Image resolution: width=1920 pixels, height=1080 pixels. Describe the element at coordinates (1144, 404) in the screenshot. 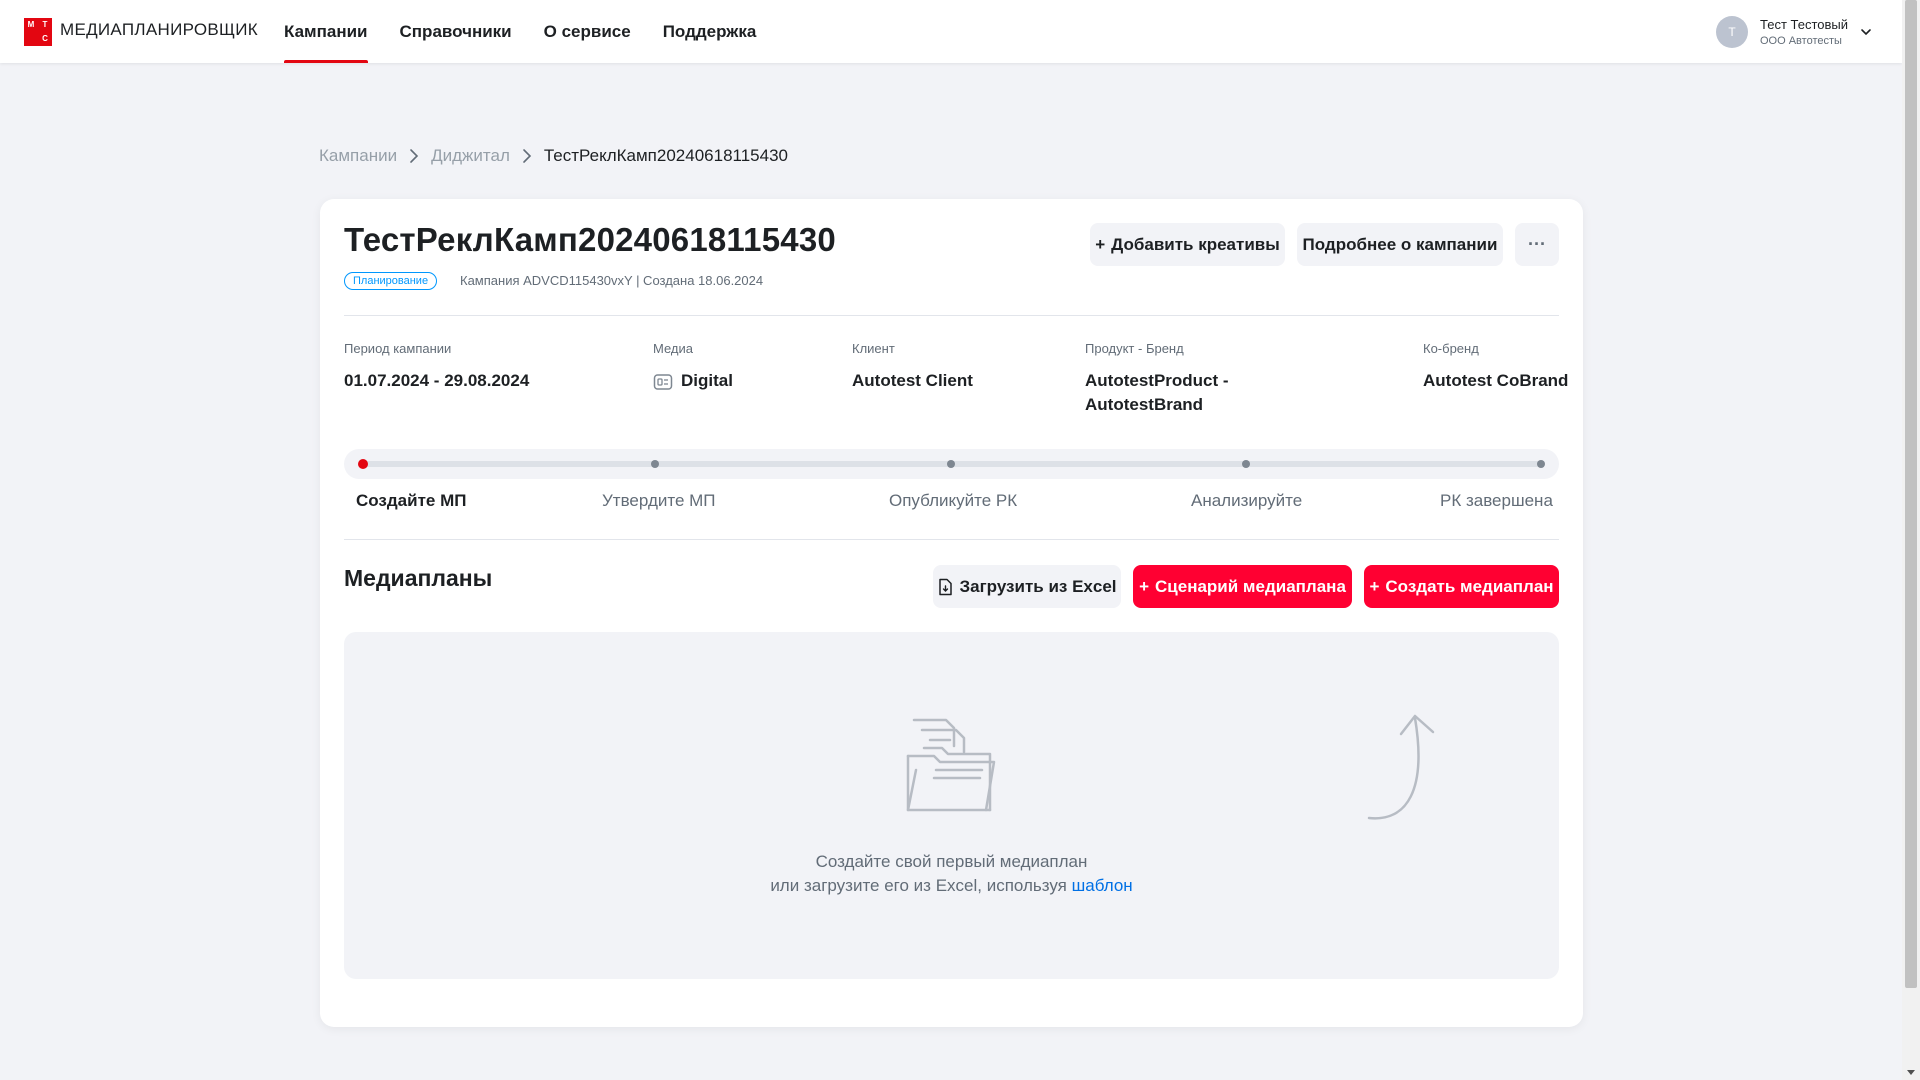

I see `product-brand-line2: AutotestBrand` at that location.